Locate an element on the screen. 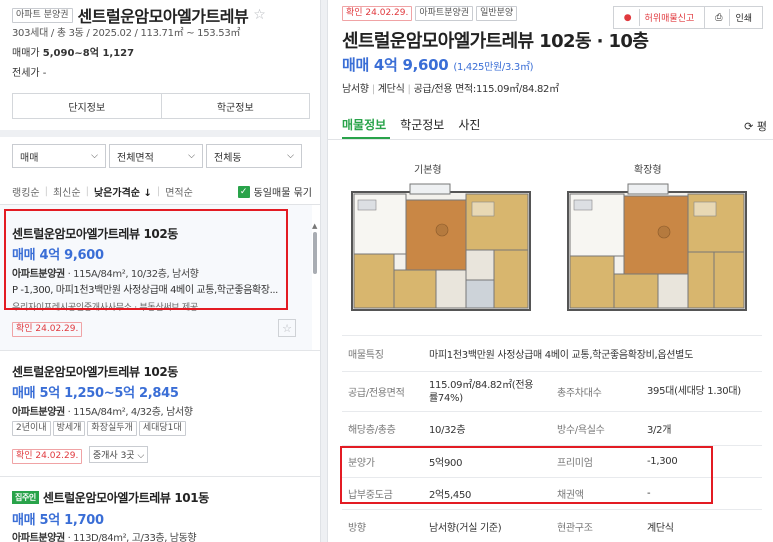  complex-type-tag: 아파트 분양권 is located at coordinates (42, 15).